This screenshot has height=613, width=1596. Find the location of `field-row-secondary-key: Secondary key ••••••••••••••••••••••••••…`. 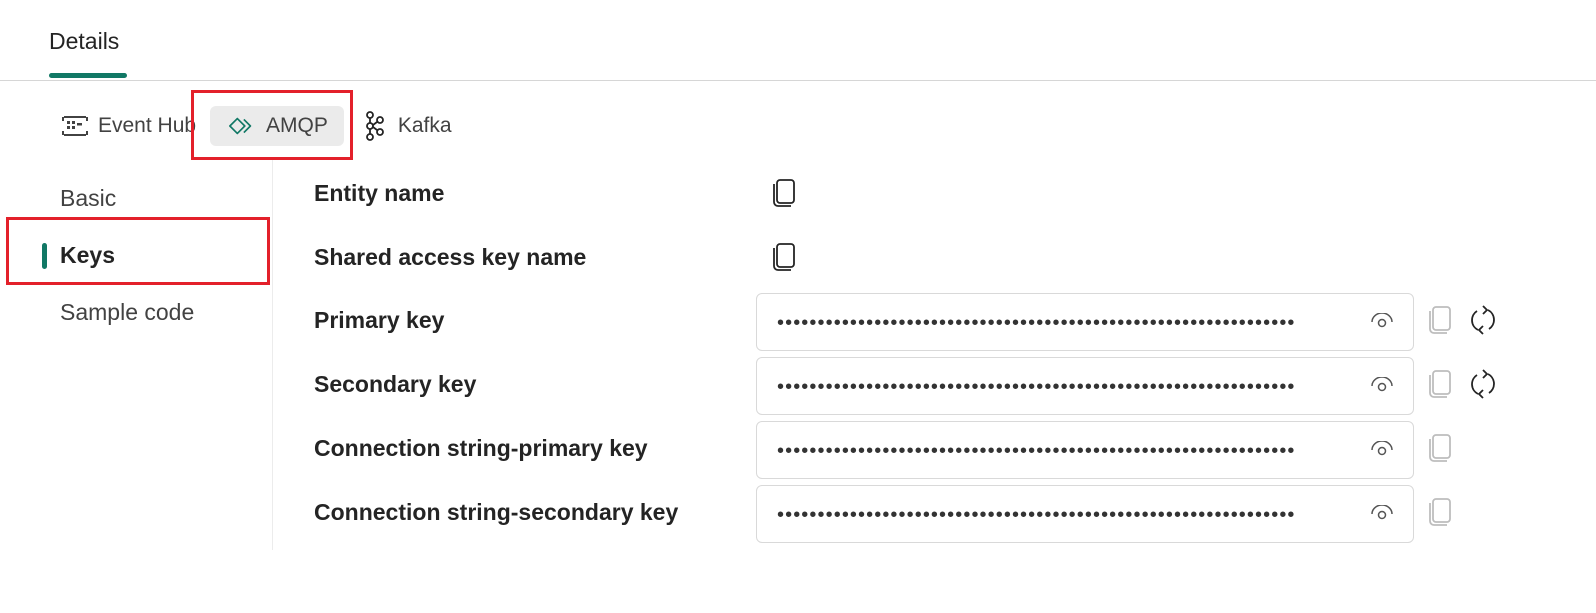

field-row-secondary-key: Secondary key ••••••••••••••••••••••••••… is located at coordinates (934, 386).